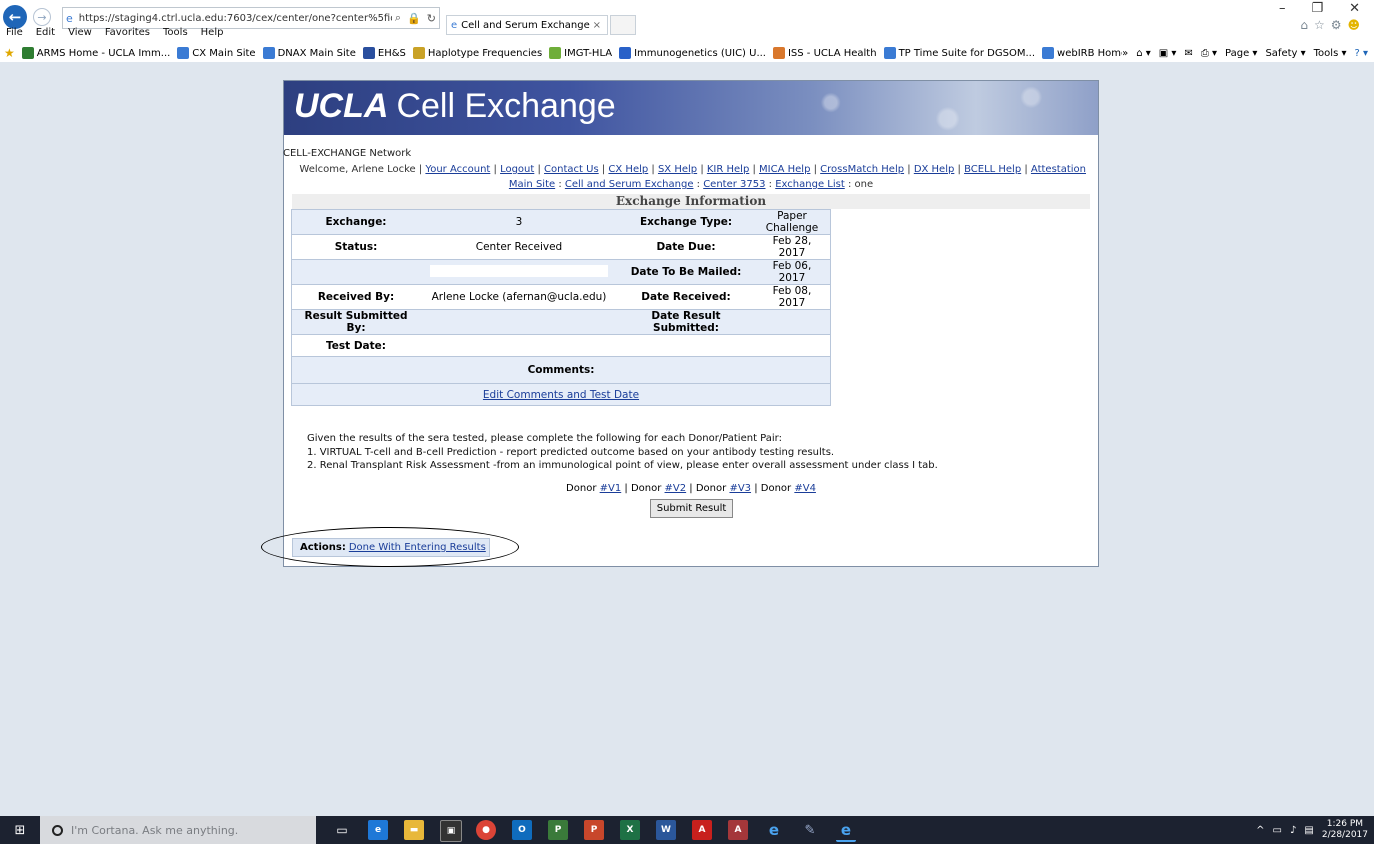 The height and width of the screenshot is (844, 1374). Describe the element at coordinates (623, 25) in the screenshot. I see `new-tab-button` at that location.